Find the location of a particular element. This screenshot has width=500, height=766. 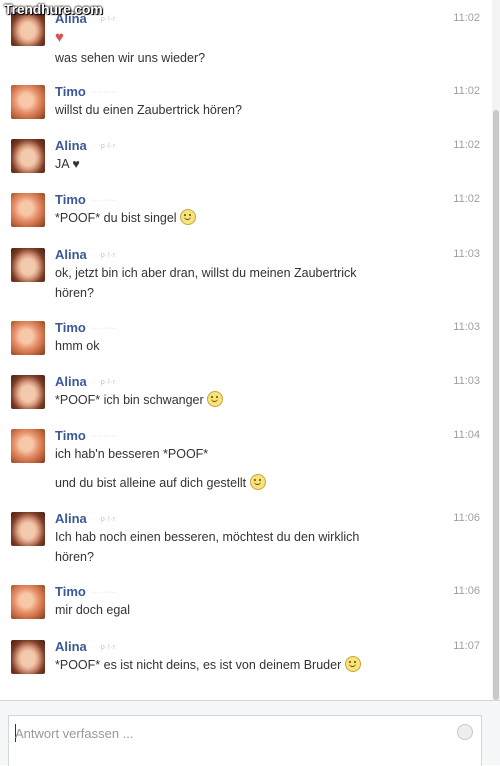

message-text: mir doch egal is located at coordinates (93, 610).